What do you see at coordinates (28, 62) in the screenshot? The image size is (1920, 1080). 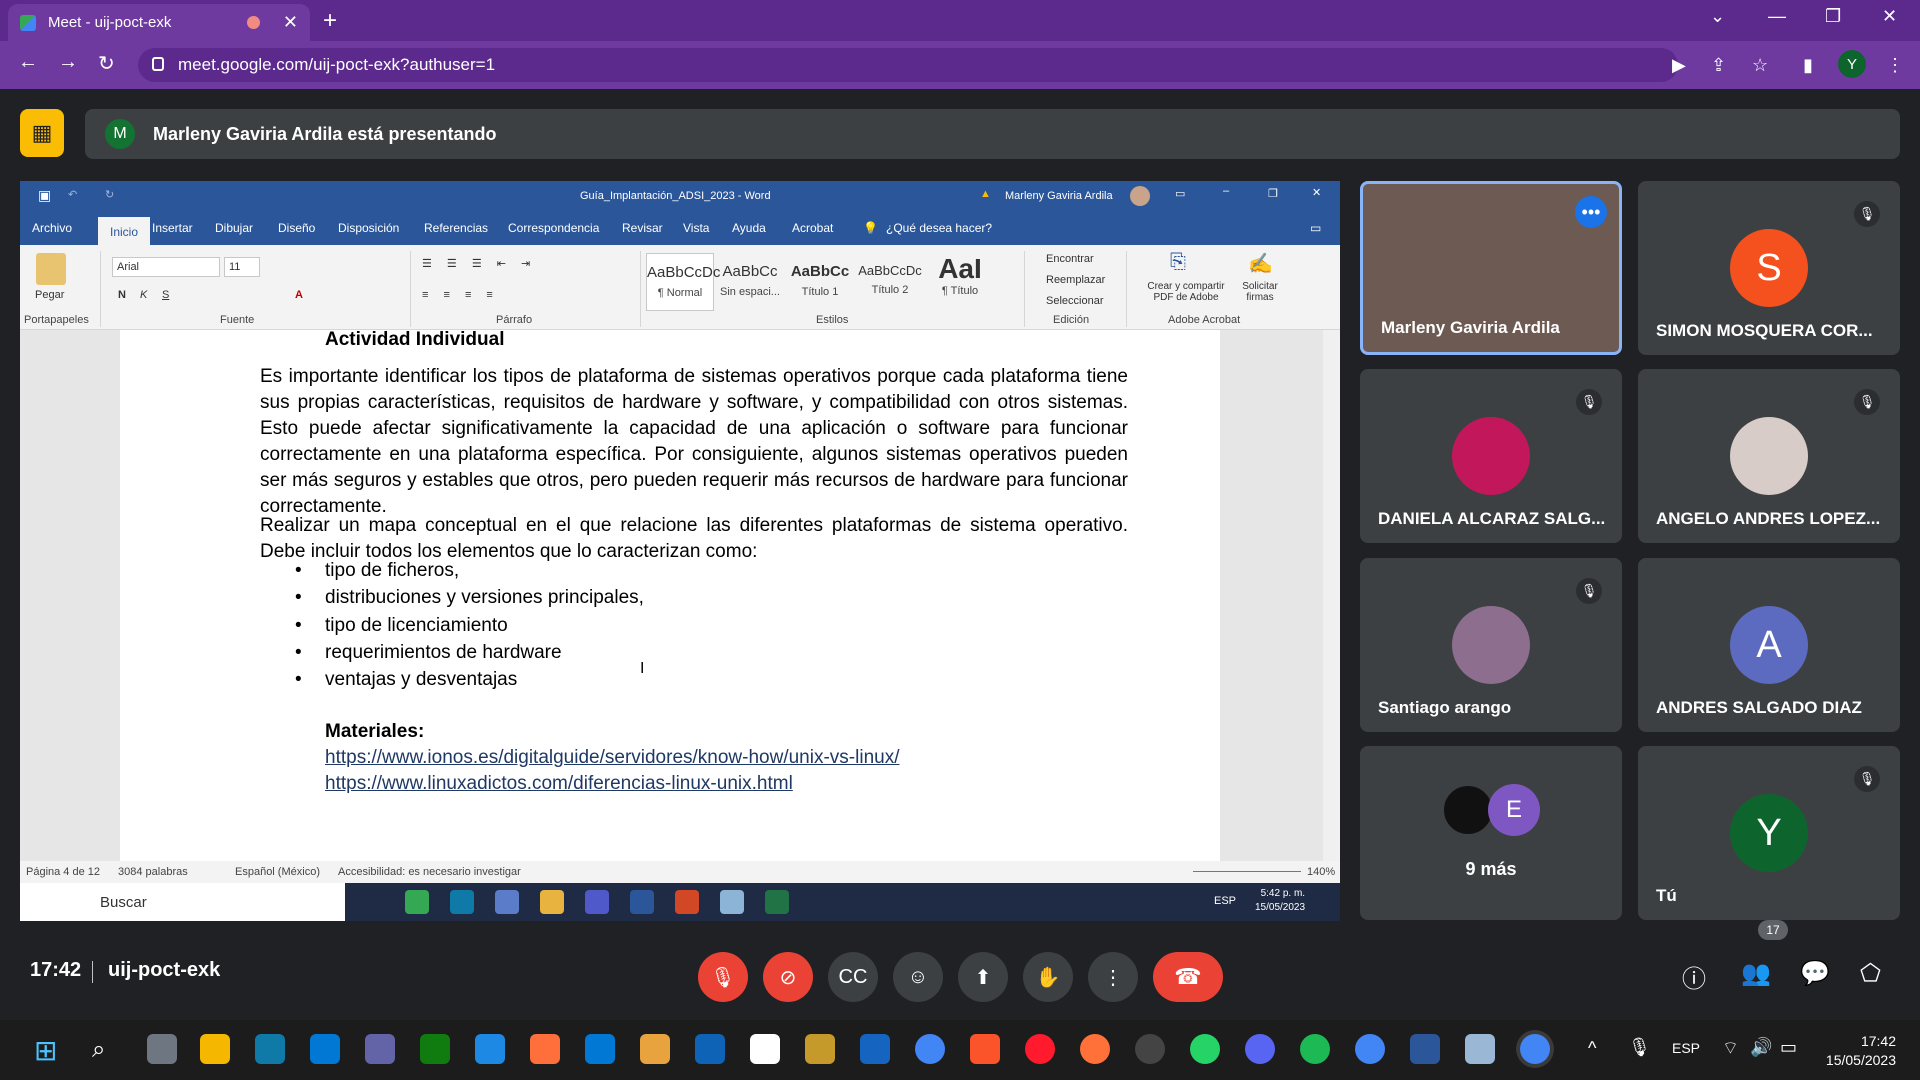 I see `back-button: ←` at bounding box center [28, 62].